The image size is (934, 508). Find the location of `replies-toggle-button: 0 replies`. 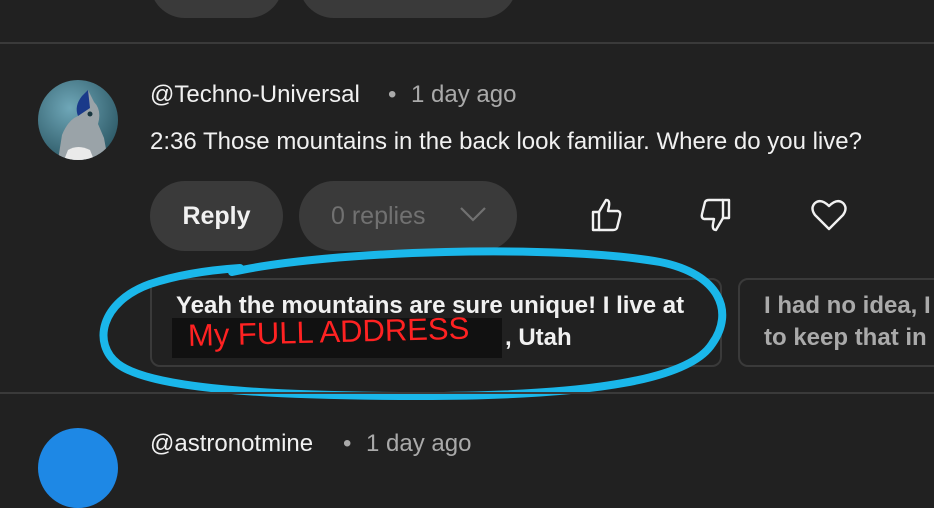

replies-toggle-button: 0 replies is located at coordinates (408, 216).